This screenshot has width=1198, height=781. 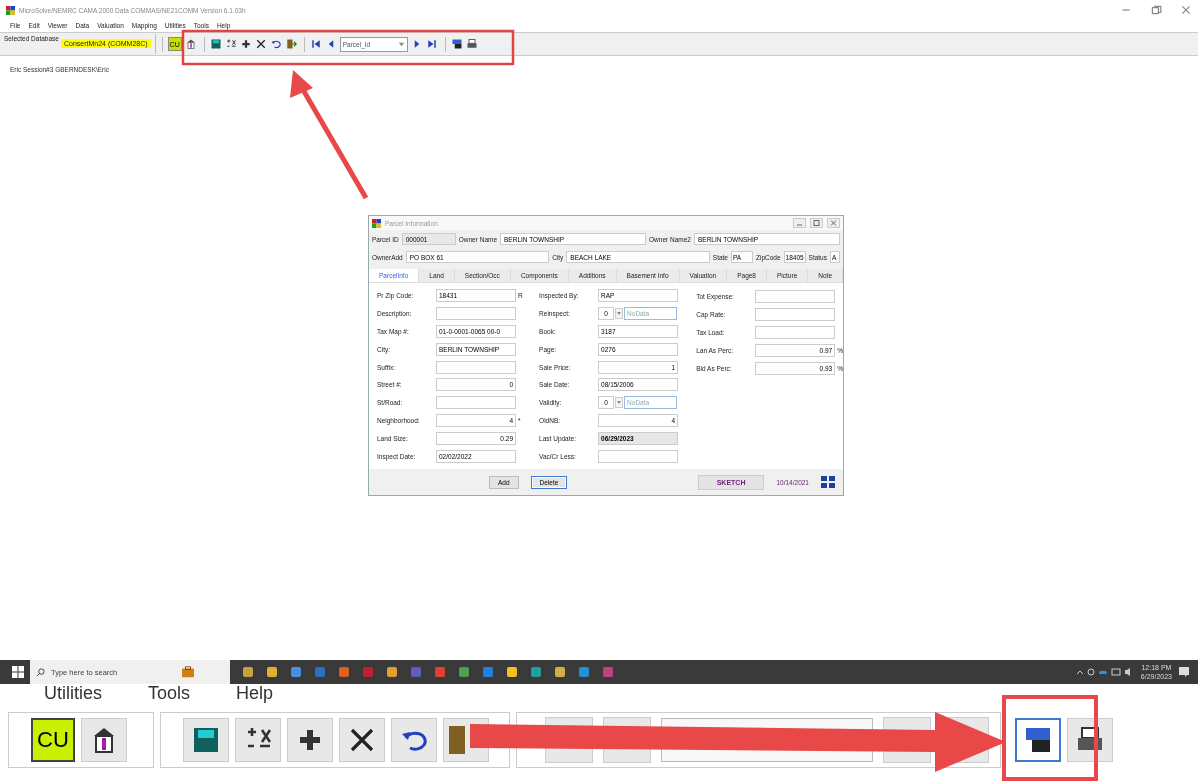 What do you see at coordinates (401, 44) in the screenshot?
I see `caret-icon` at bounding box center [401, 44].